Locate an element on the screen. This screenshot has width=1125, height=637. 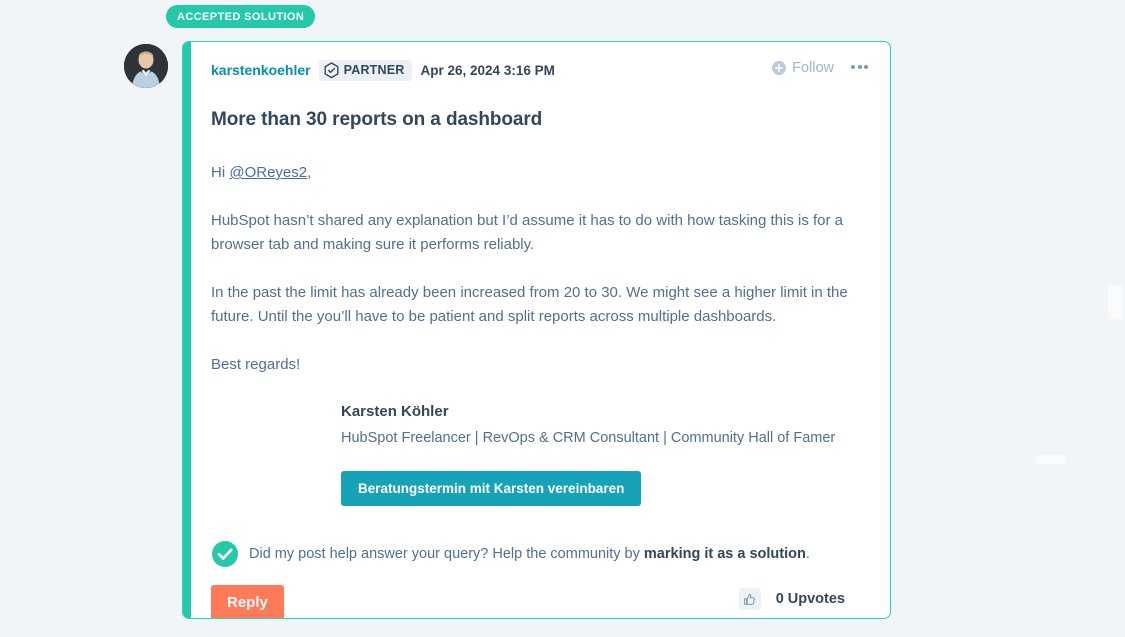
follow-button: Follow is located at coordinates (803, 68).